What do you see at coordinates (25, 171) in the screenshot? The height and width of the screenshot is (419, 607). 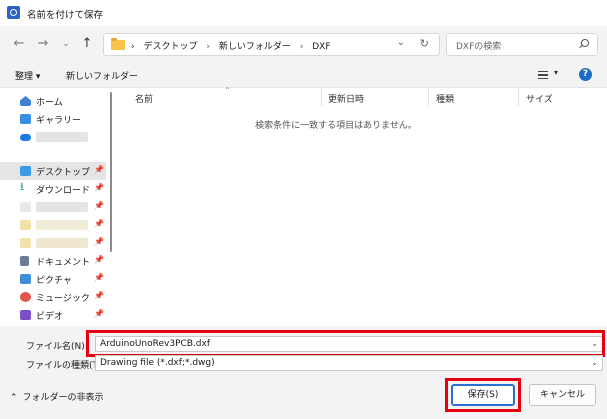 I see `desktop-icon` at bounding box center [25, 171].